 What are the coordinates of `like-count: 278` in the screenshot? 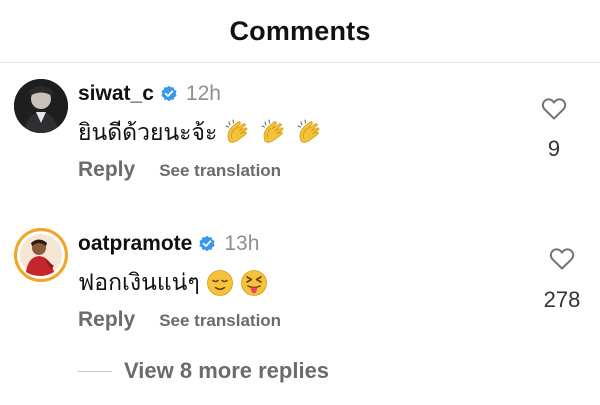 It's located at (562, 299).